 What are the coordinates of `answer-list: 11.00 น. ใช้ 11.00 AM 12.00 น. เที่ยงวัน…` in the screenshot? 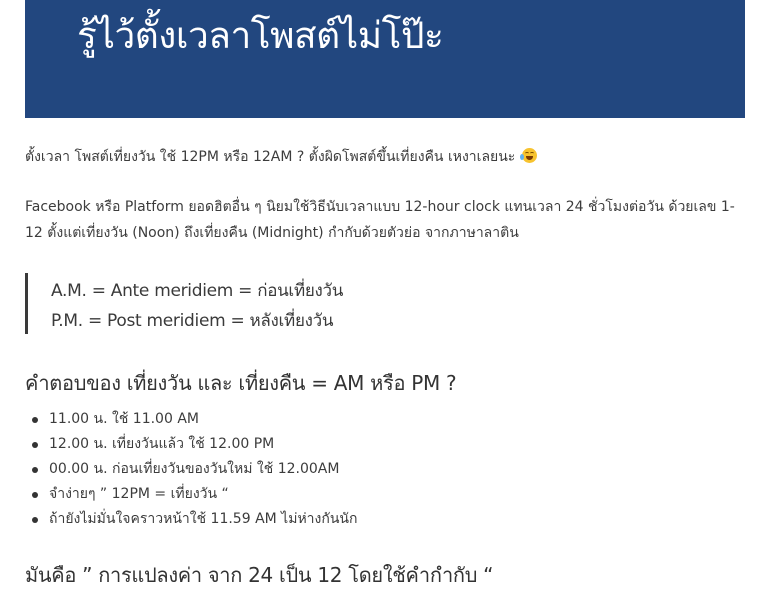 It's located at (191, 469).